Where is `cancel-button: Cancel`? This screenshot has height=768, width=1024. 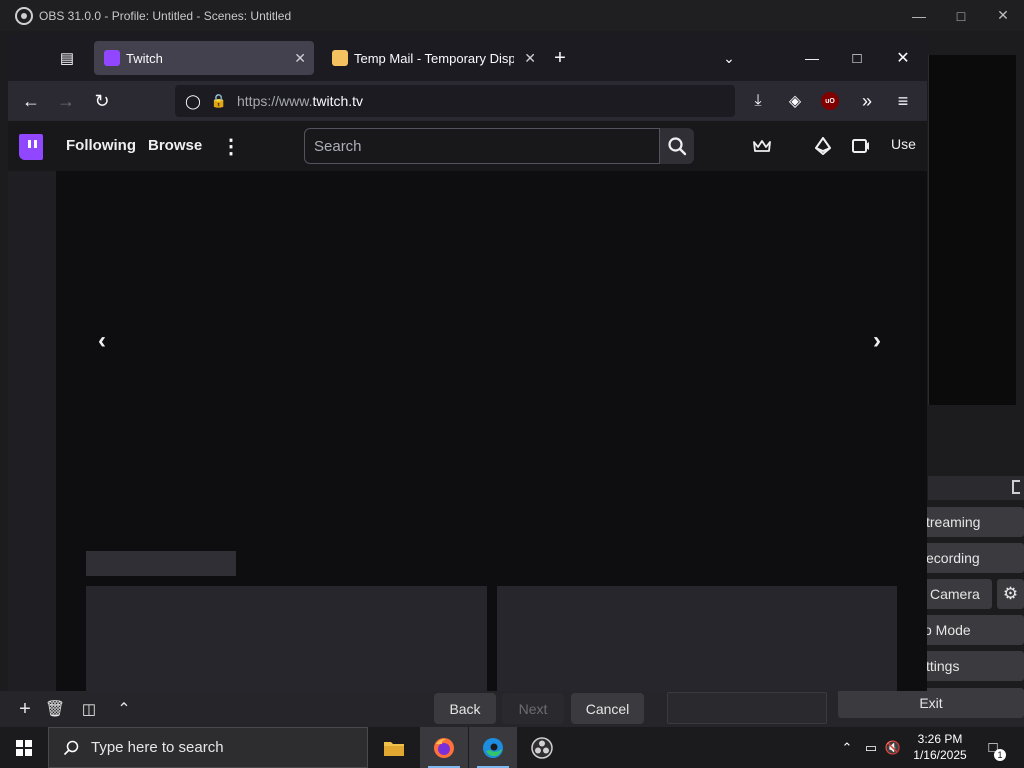
cancel-button: Cancel is located at coordinates (607, 708).